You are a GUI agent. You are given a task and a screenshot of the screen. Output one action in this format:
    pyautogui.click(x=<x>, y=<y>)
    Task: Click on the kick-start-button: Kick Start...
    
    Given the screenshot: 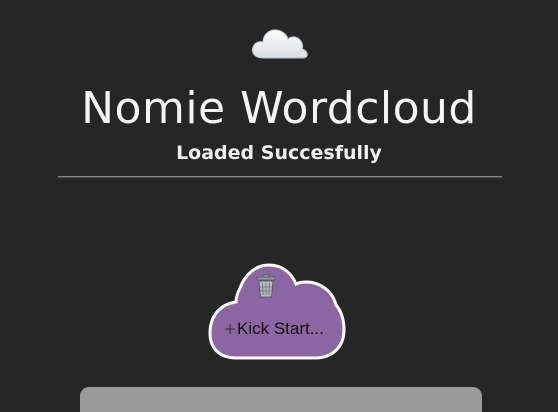 What is the action you would take?
    pyautogui.click(x=277, y=311)
    